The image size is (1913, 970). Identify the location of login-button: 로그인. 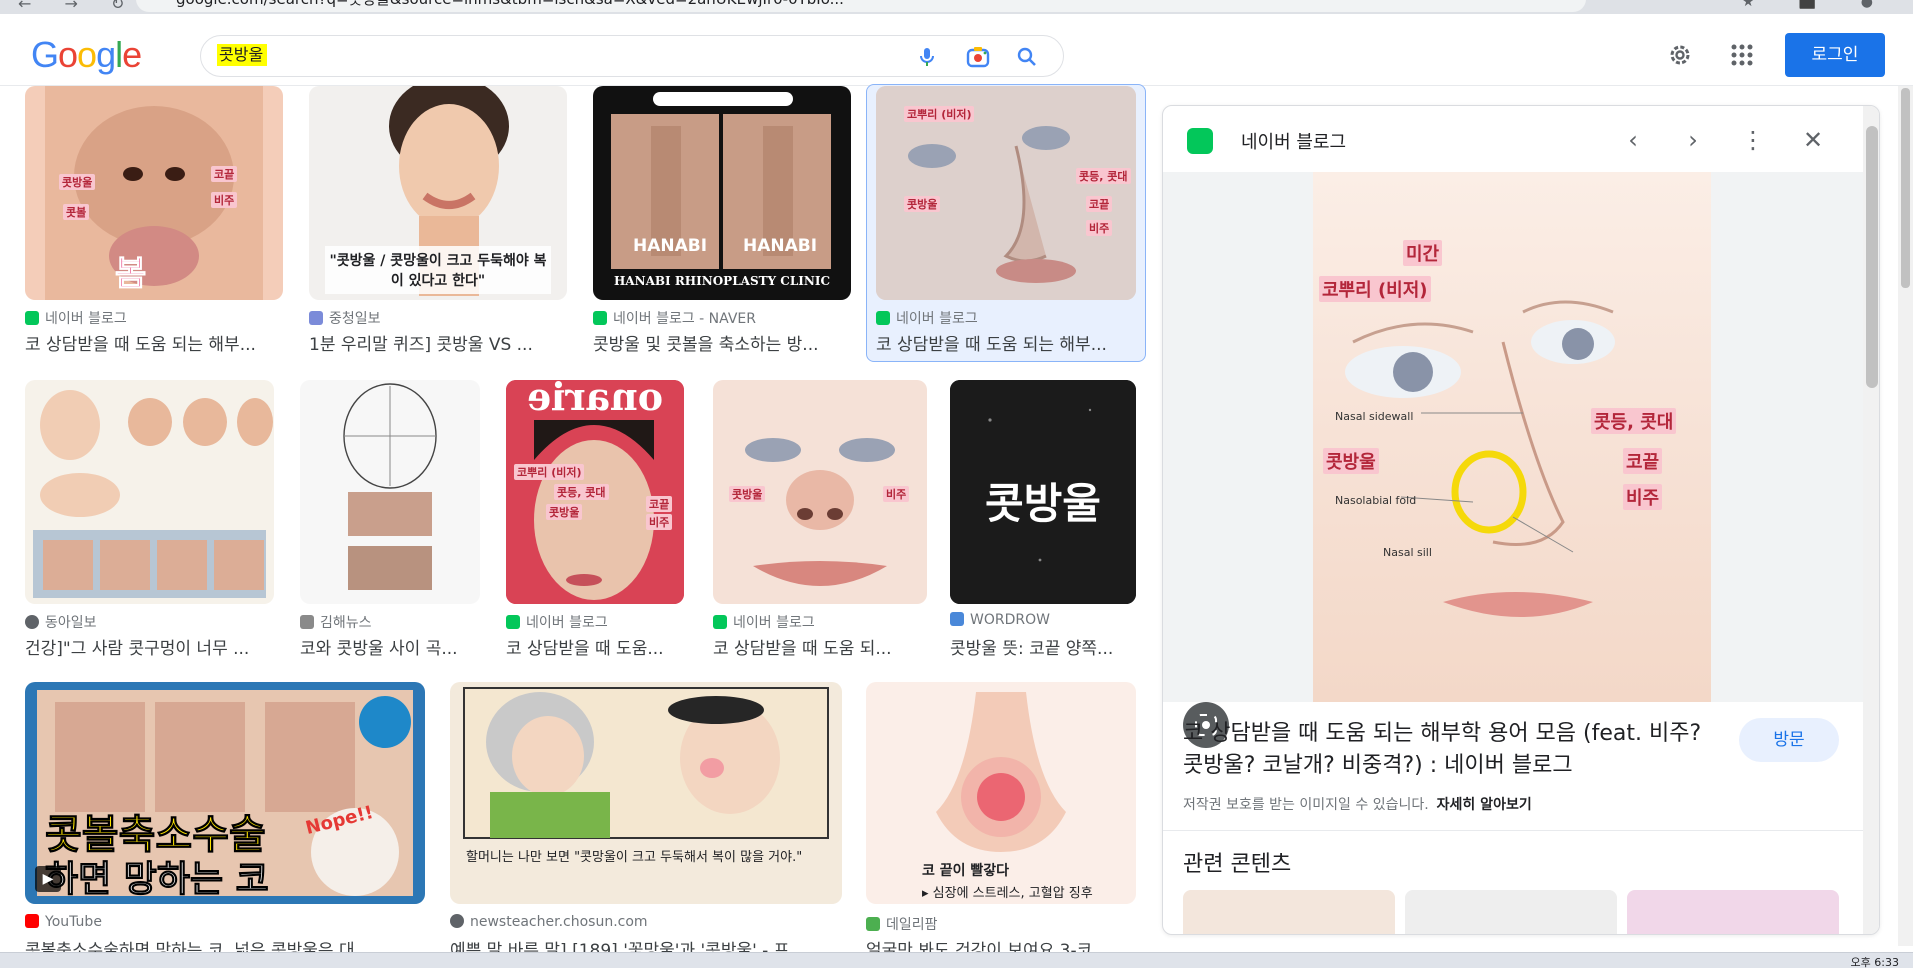
(1835, 55).